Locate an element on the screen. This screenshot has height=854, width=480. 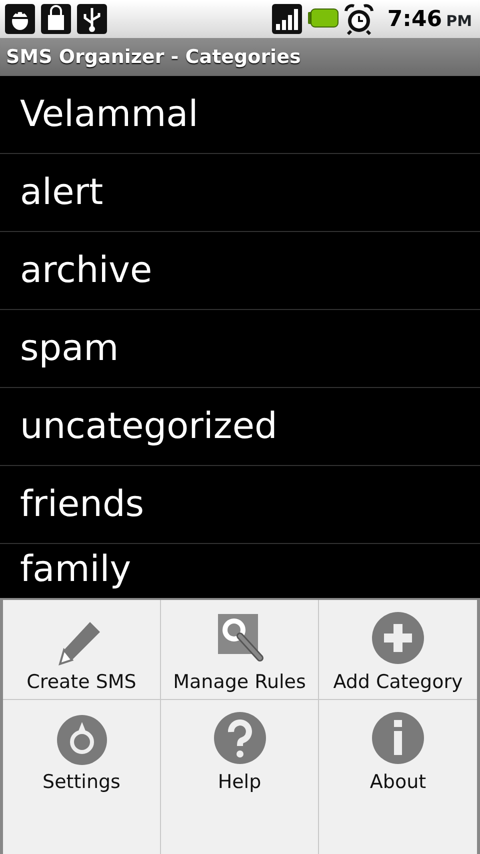
category-item: uncategorized is located at coordinates (240, 427).